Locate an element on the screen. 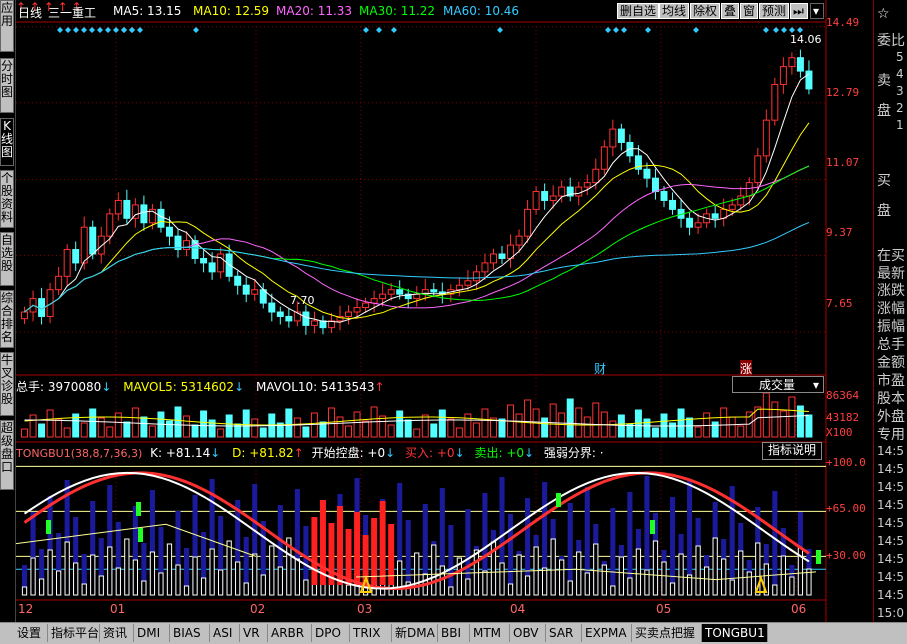  bottom-tab-17: TONGBU1 is located at coordinates (735, 633).